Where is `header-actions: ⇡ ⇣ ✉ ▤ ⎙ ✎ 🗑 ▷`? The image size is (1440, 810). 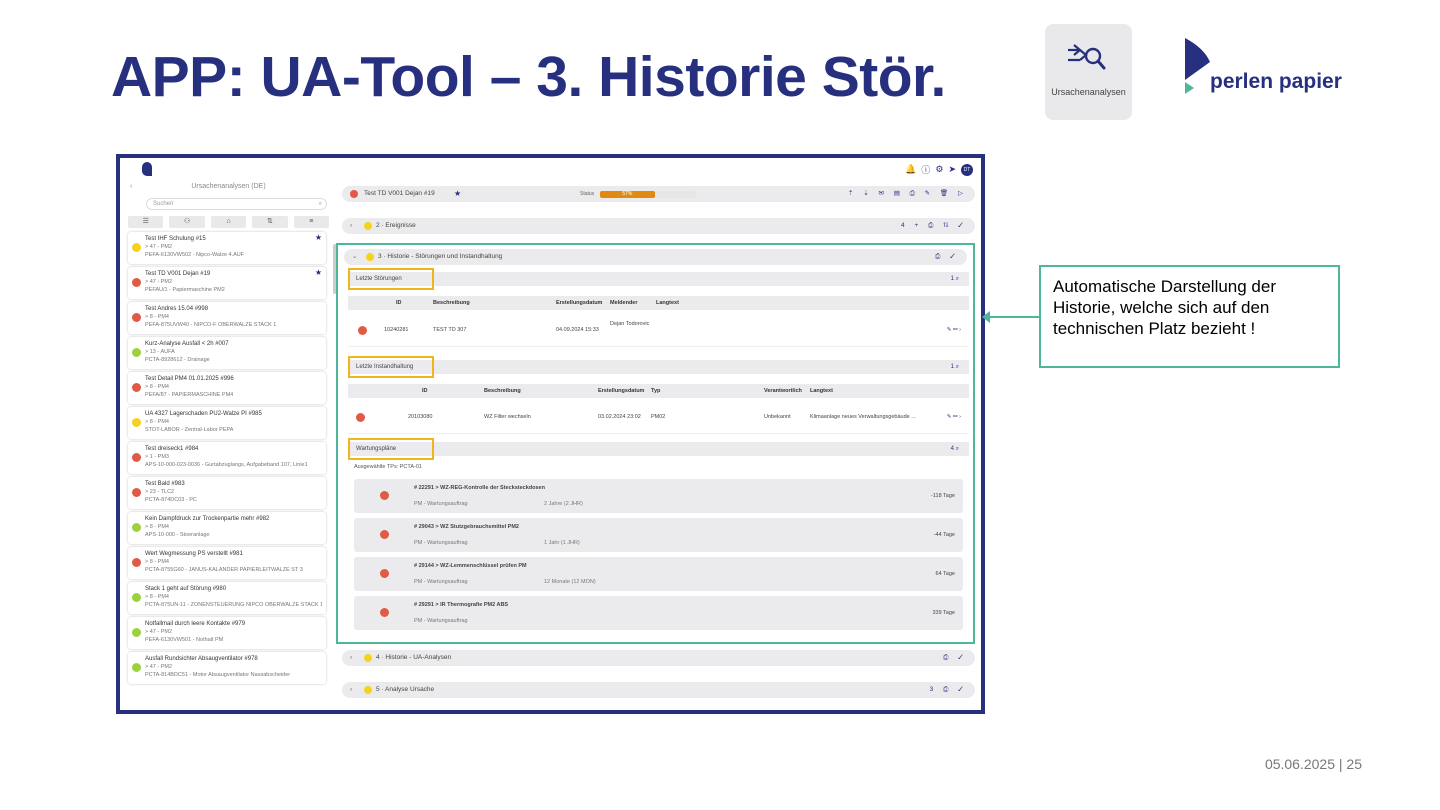 header-actions: ⇡ ⇣ ✉ ▤ ⎙ ✎ 🗑 ▷ is located at coordinates (907, 194).